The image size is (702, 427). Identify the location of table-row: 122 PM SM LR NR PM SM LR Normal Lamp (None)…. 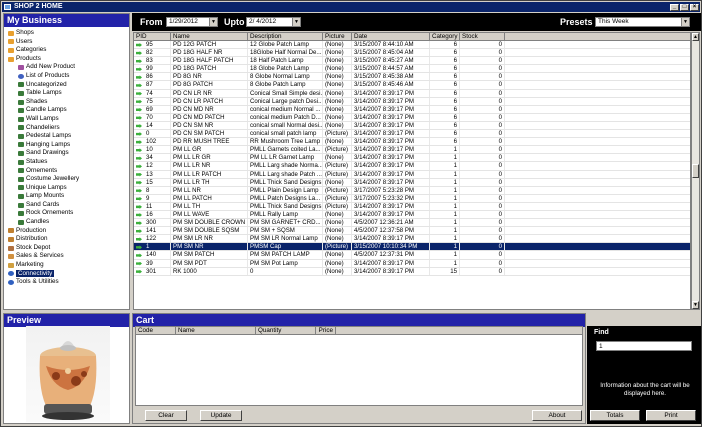
(412, 239).